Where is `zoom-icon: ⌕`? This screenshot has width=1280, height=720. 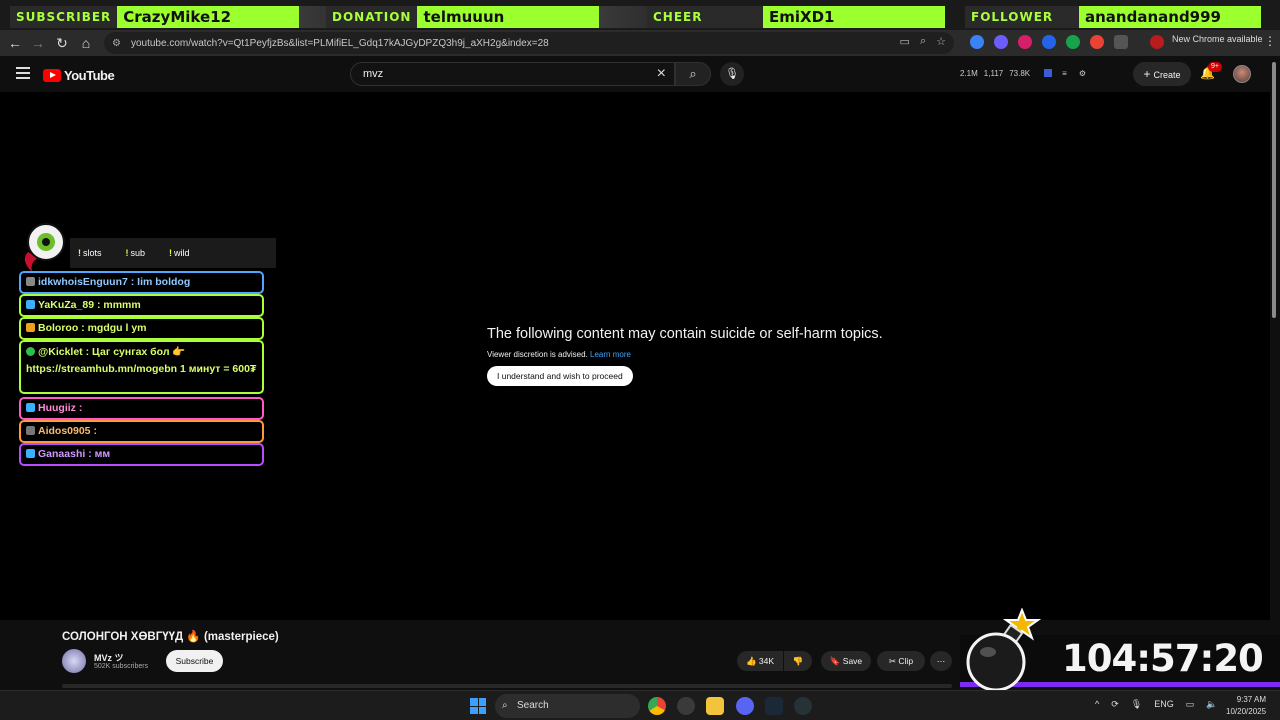
zoom-icon: ⌕ is located at coordinates (923, 41).